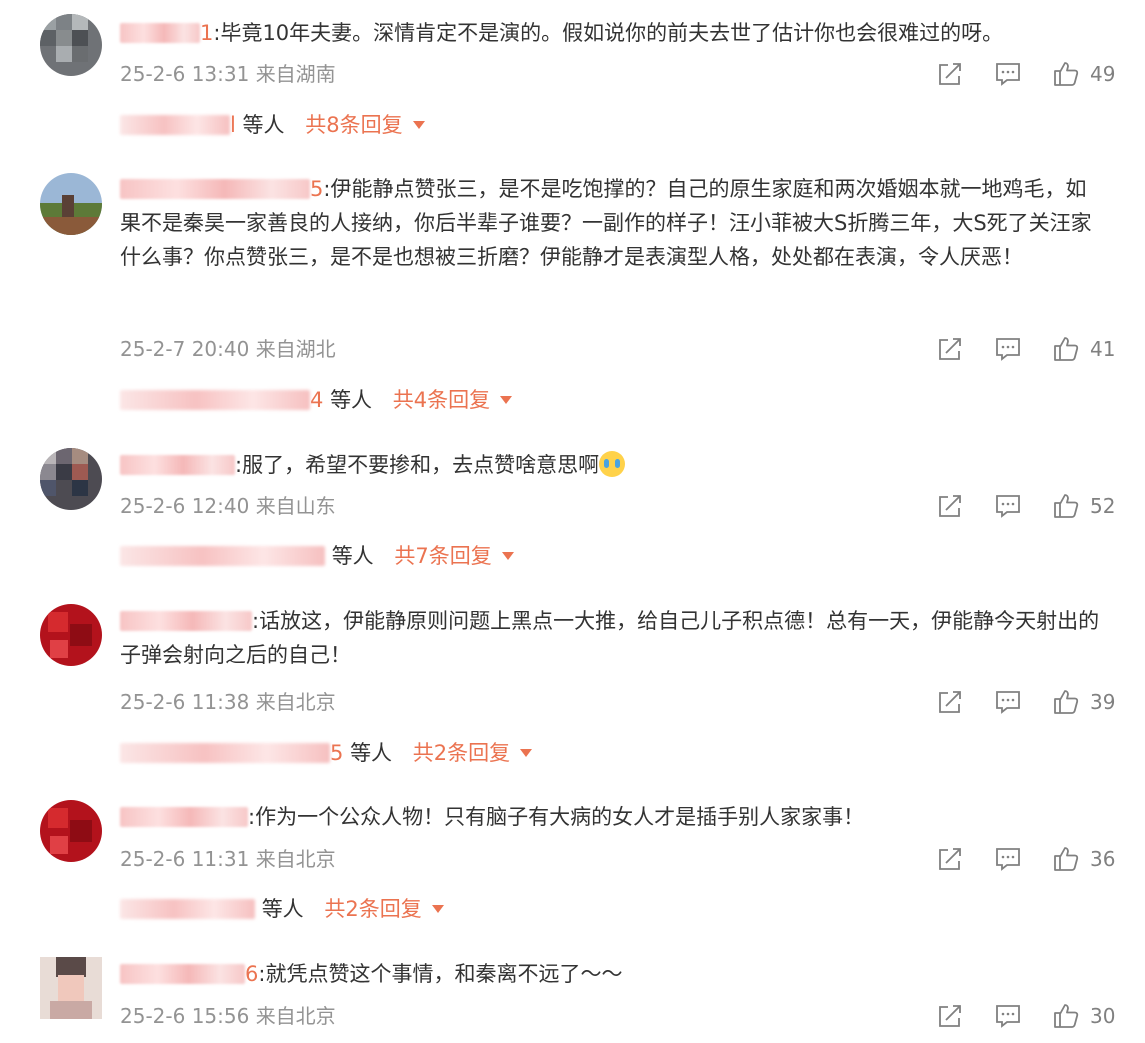 The height and width of the screenshot is (1043, 1145). Describe the element at coordinates (1103, 506) in the screenshot. I see `like-count: 52` at that location.